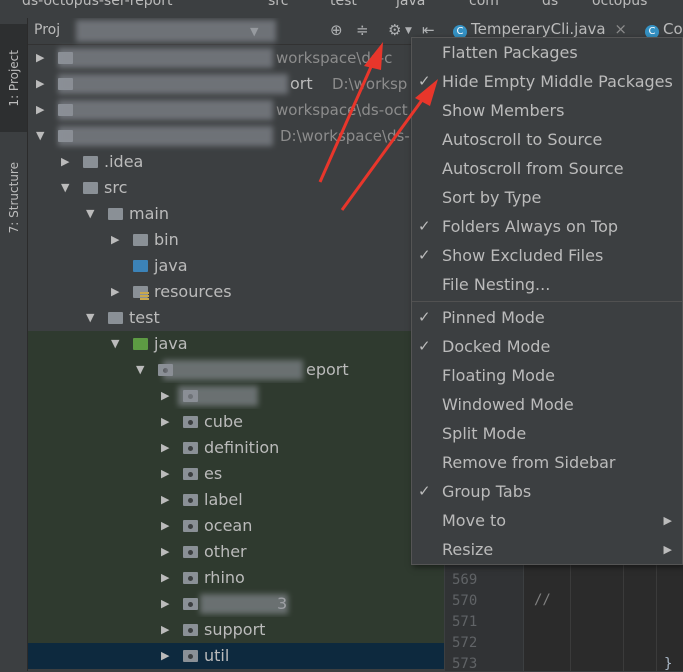 Image resolution: width=683 pixels, height=672 pixels. What do you see at coordinates (343, 4) in the screenshot?
I see `breadcrumb-test: test` at bounding box center [343, 4].